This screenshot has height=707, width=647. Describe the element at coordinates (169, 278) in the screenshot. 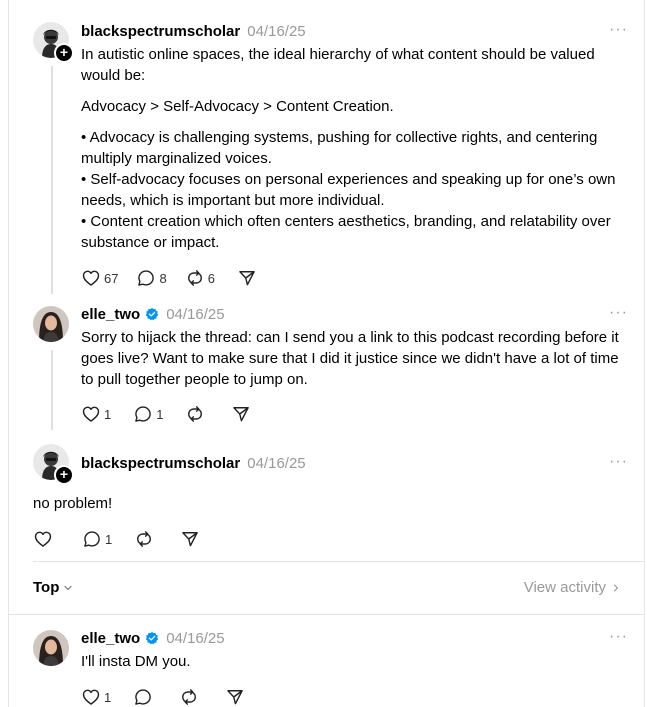

I see `post-actions: 67 8 6` at that location.